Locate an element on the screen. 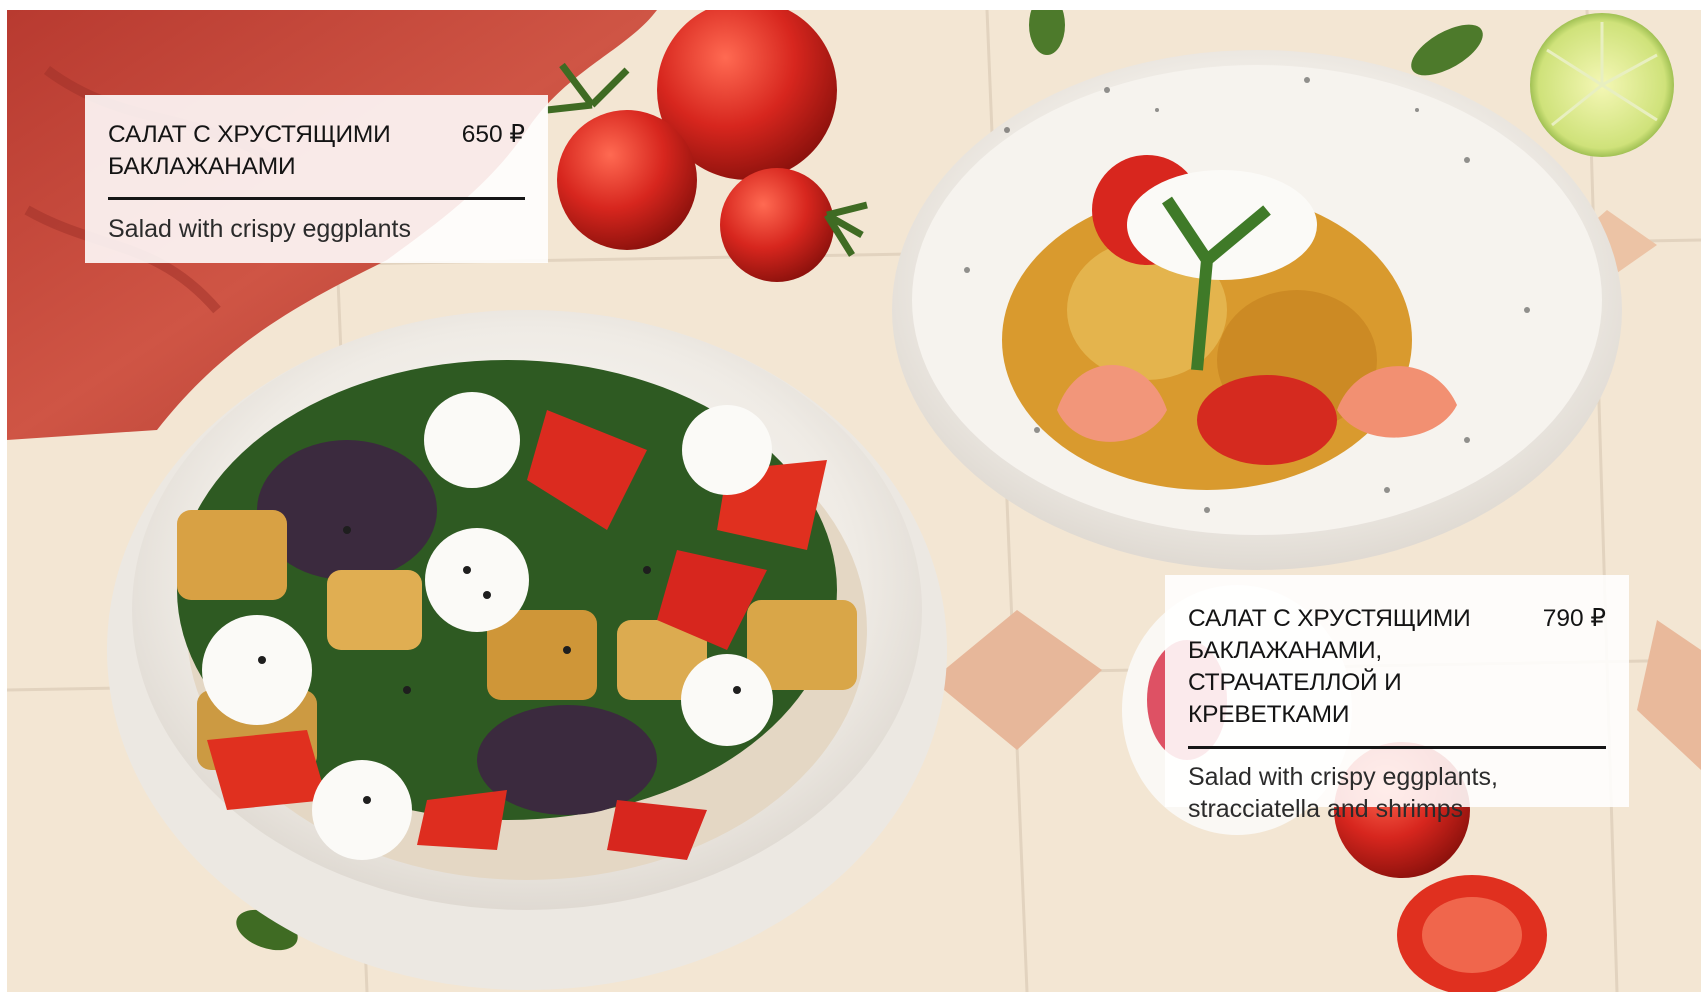 Image resolution: width=1701 pixels, height=992 pixels. dish-name: САЛАТ С ХРУСТЯЩИМИ БАКЛАЖАНАМИ is located at coordinates (249, 151).